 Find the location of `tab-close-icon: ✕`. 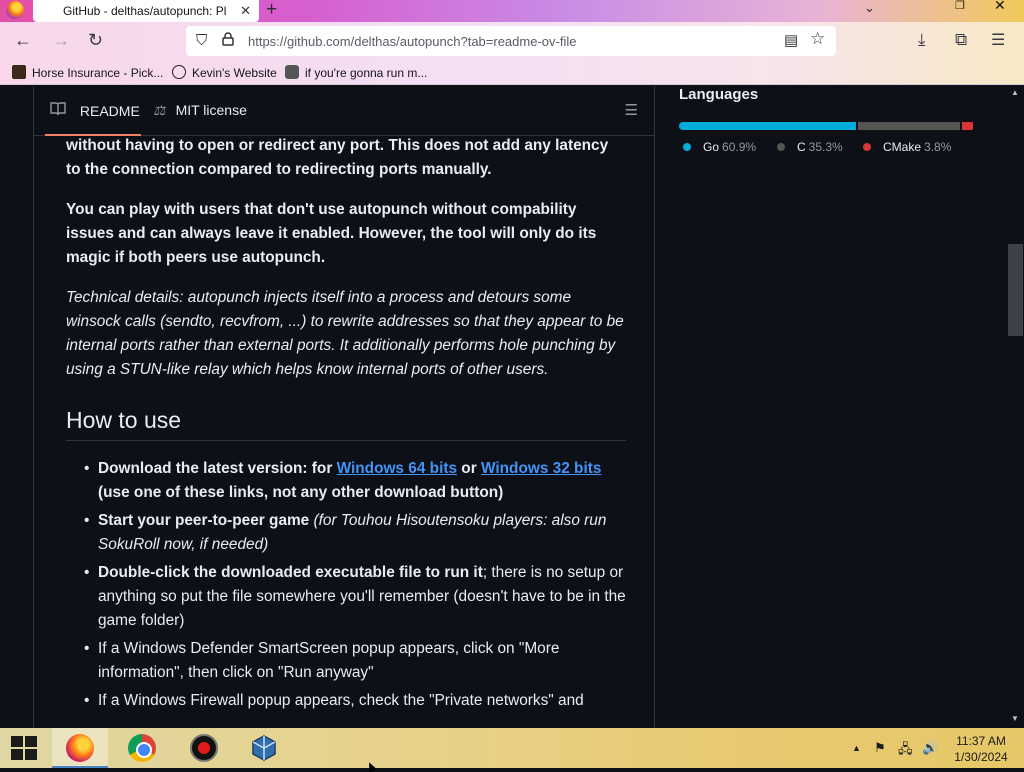

tab-close-icon: ✕ is located at coordinates (245, 11).